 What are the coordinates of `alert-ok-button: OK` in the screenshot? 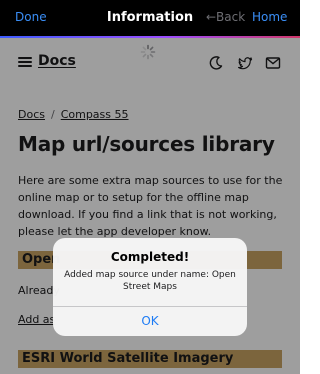 It's located at (150, 321).